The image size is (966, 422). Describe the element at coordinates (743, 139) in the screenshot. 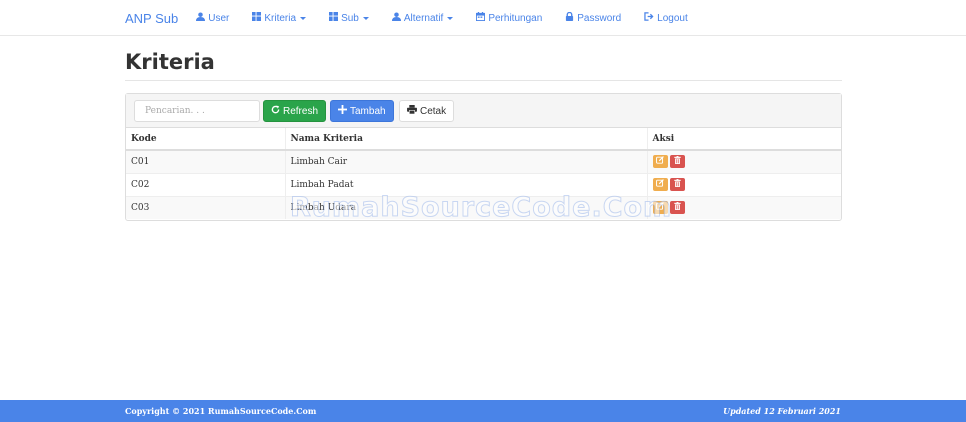

I see `column-header-aksi: Aksi` at that location.